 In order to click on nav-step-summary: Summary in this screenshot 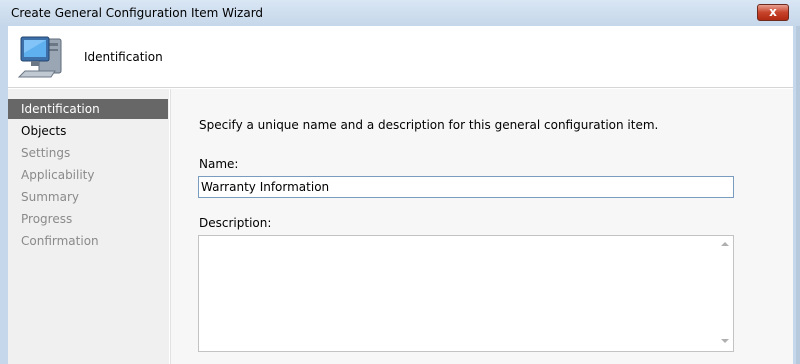, I will do `click(50, 197)`.